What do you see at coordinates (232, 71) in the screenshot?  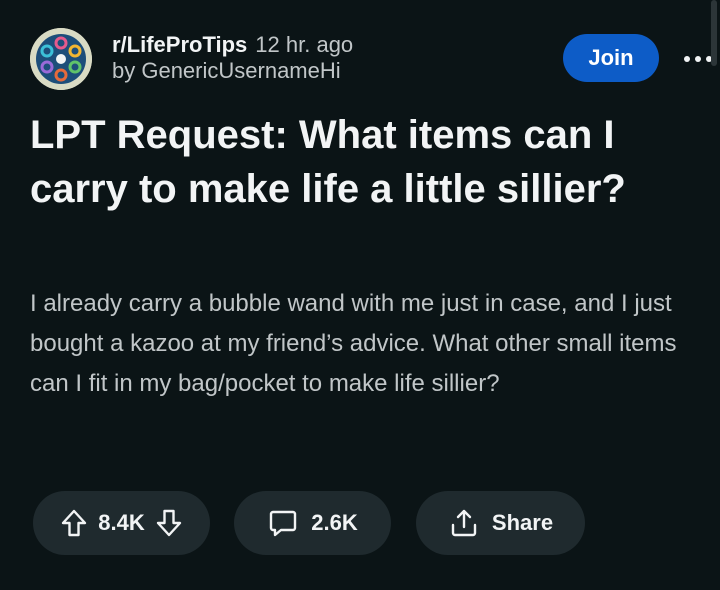 I see `post-author-link: by GenericUsernameHi` at bounding box center [232, 71].